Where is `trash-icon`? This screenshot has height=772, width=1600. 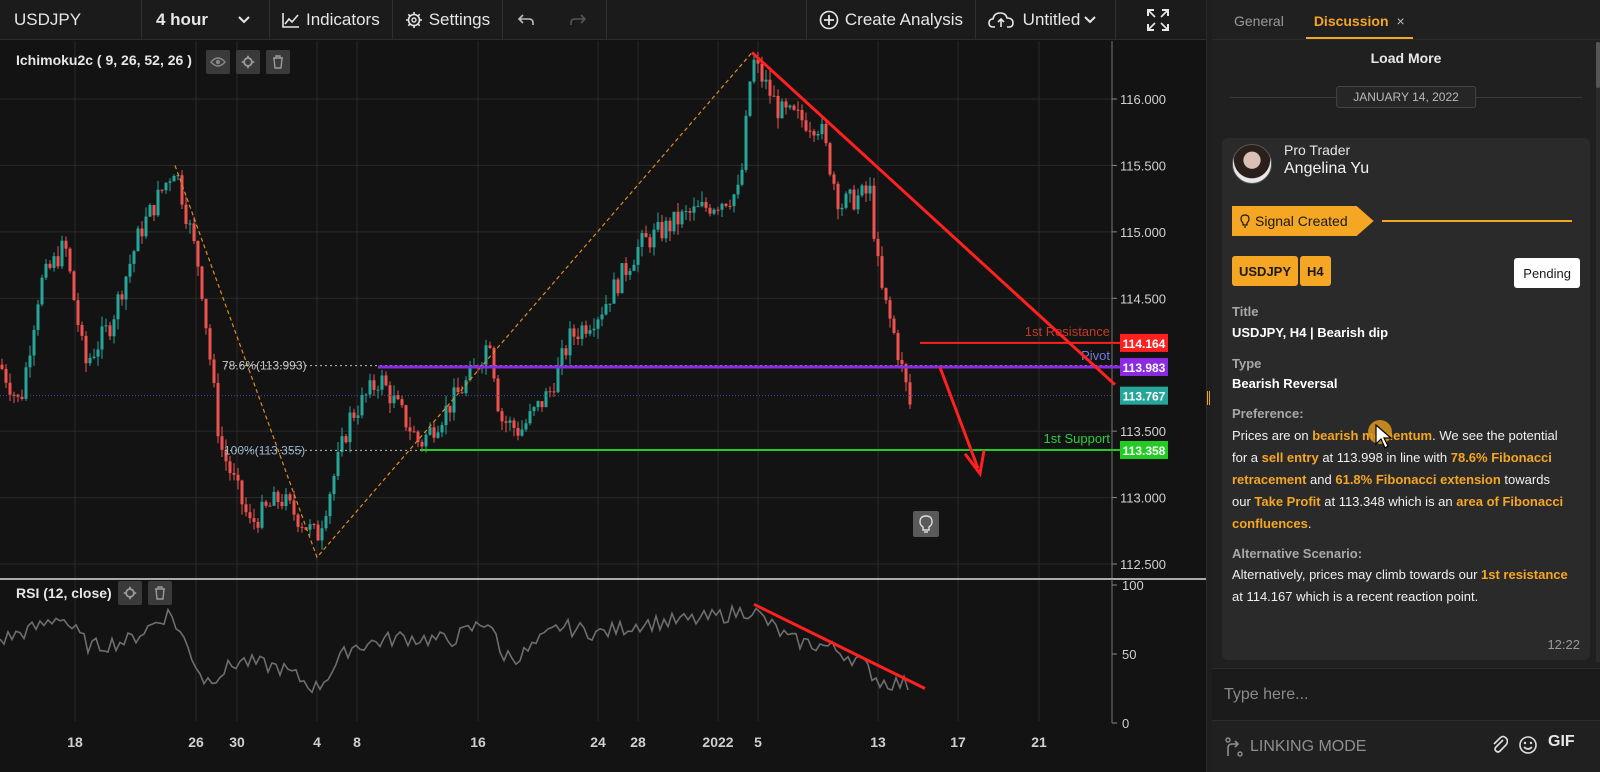
trash-icon is located at coordinates (278, 62).